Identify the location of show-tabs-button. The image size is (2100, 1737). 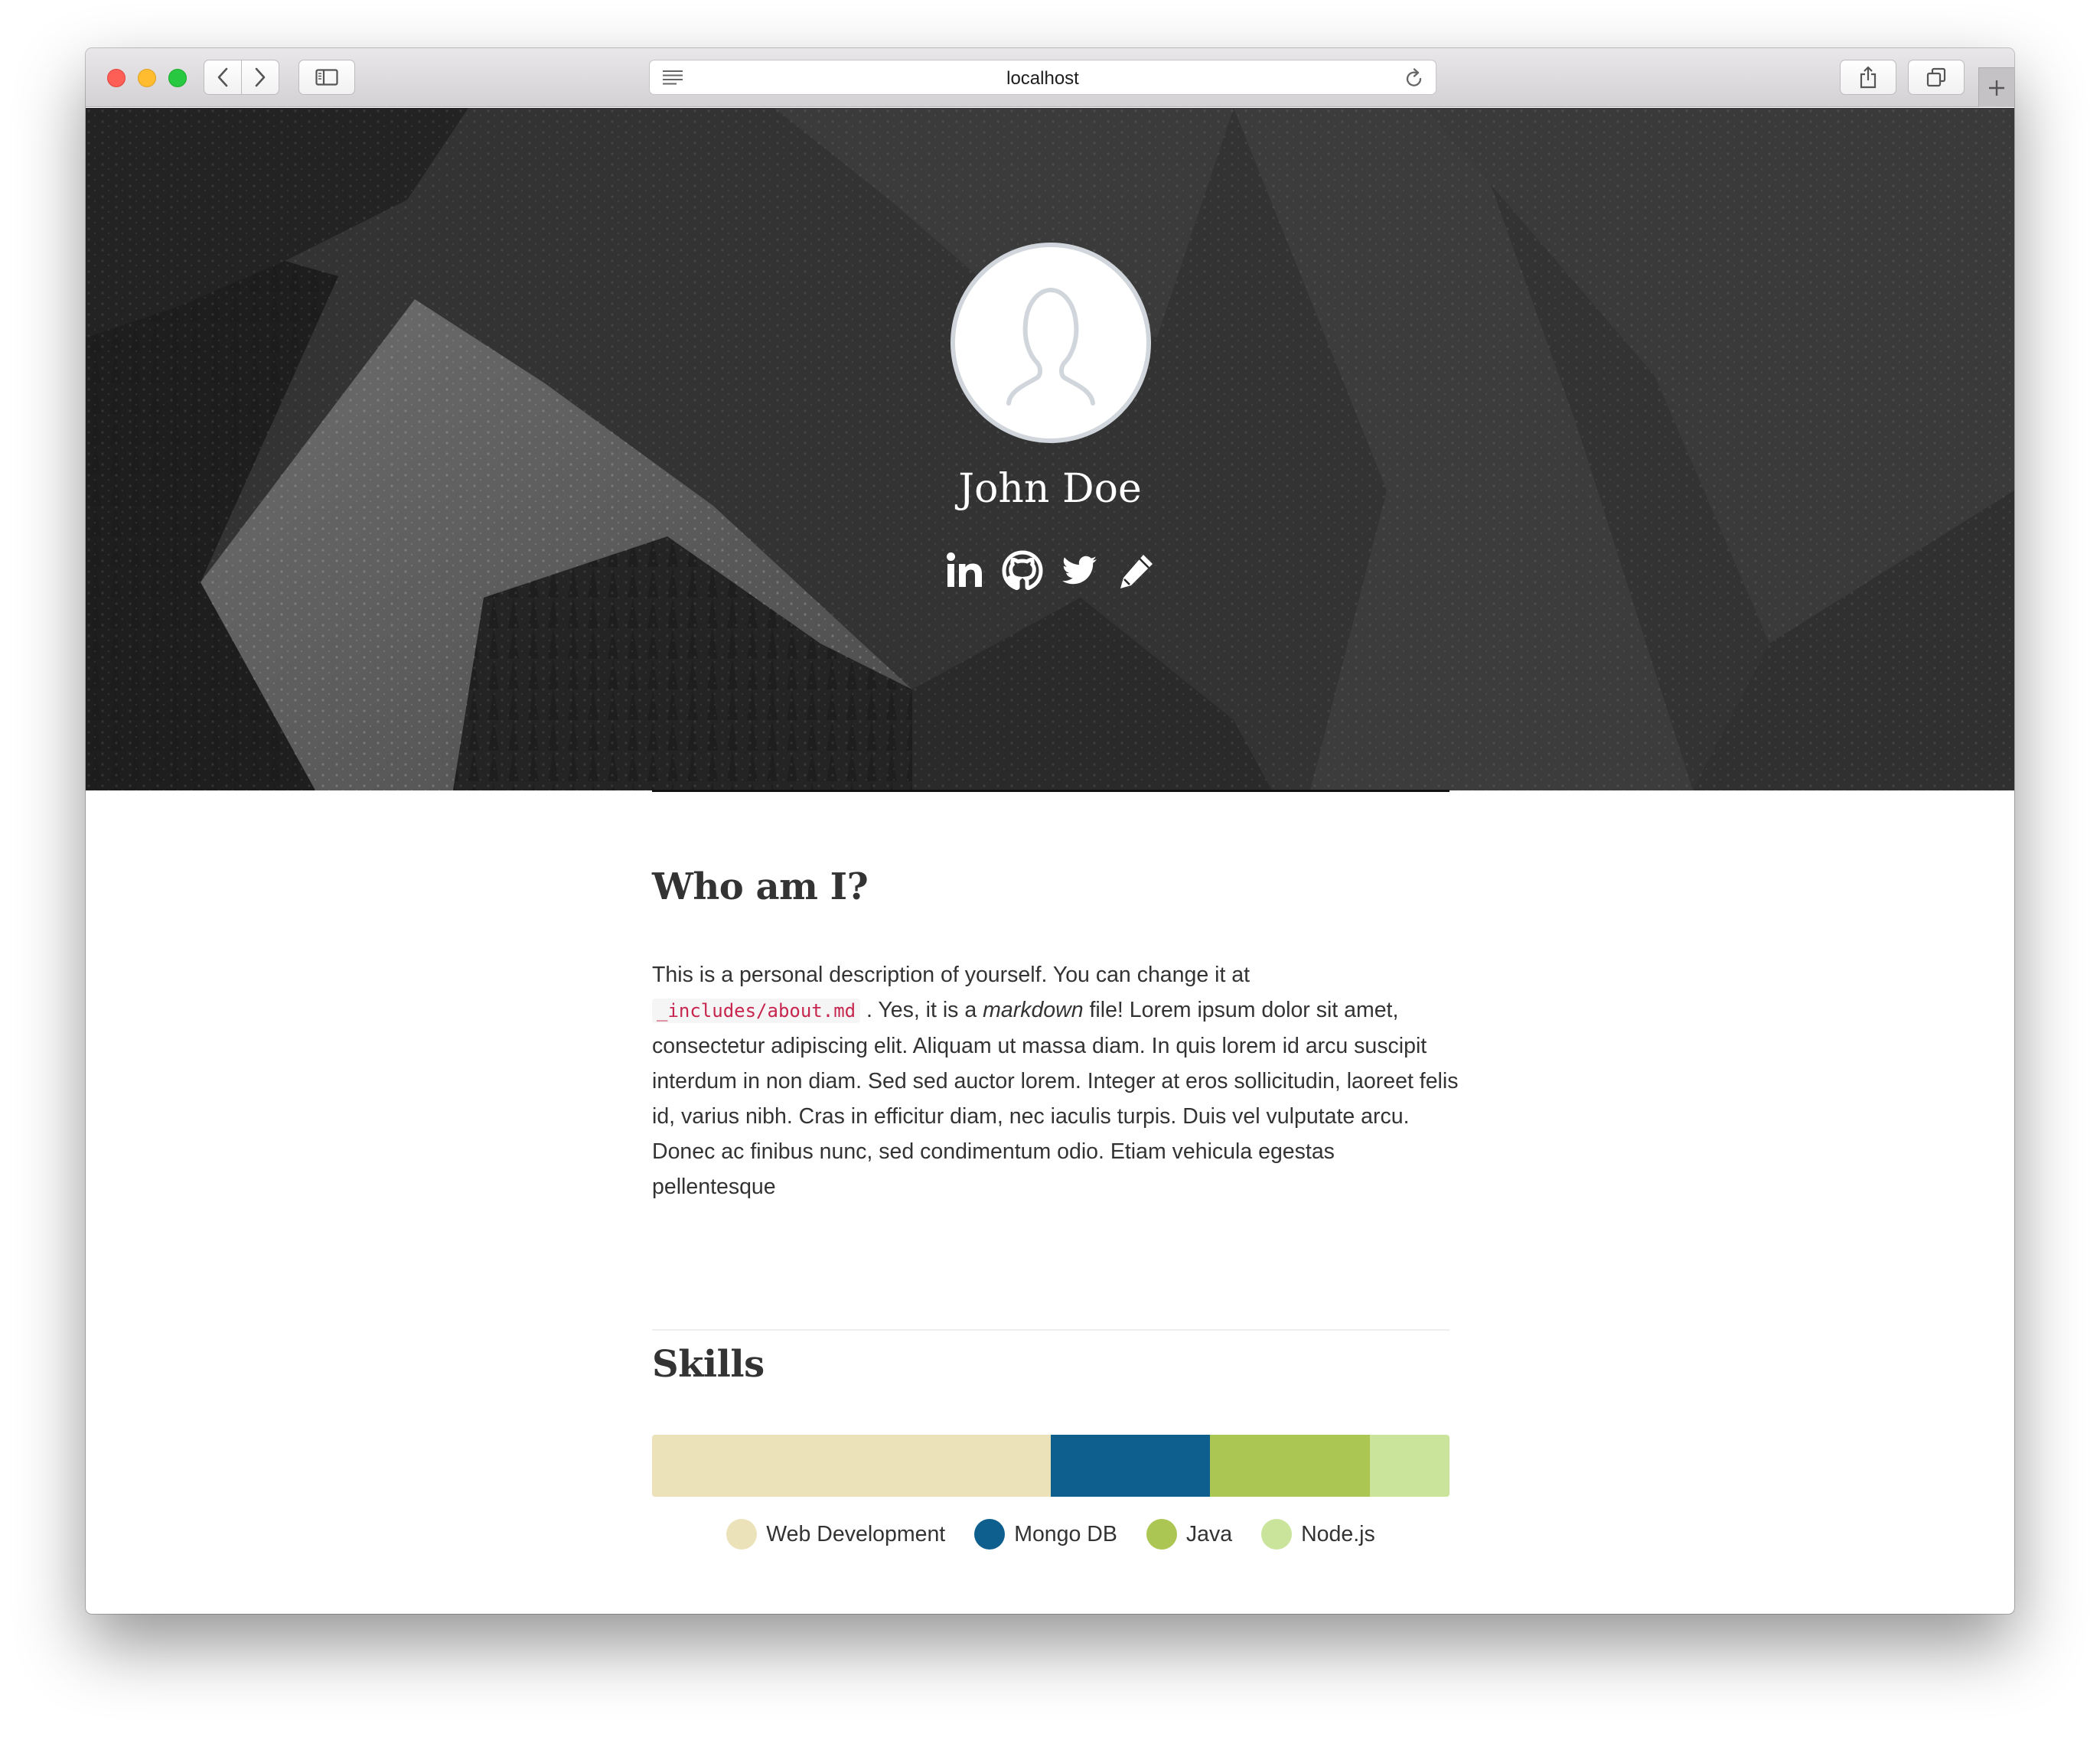
(1936, 78).